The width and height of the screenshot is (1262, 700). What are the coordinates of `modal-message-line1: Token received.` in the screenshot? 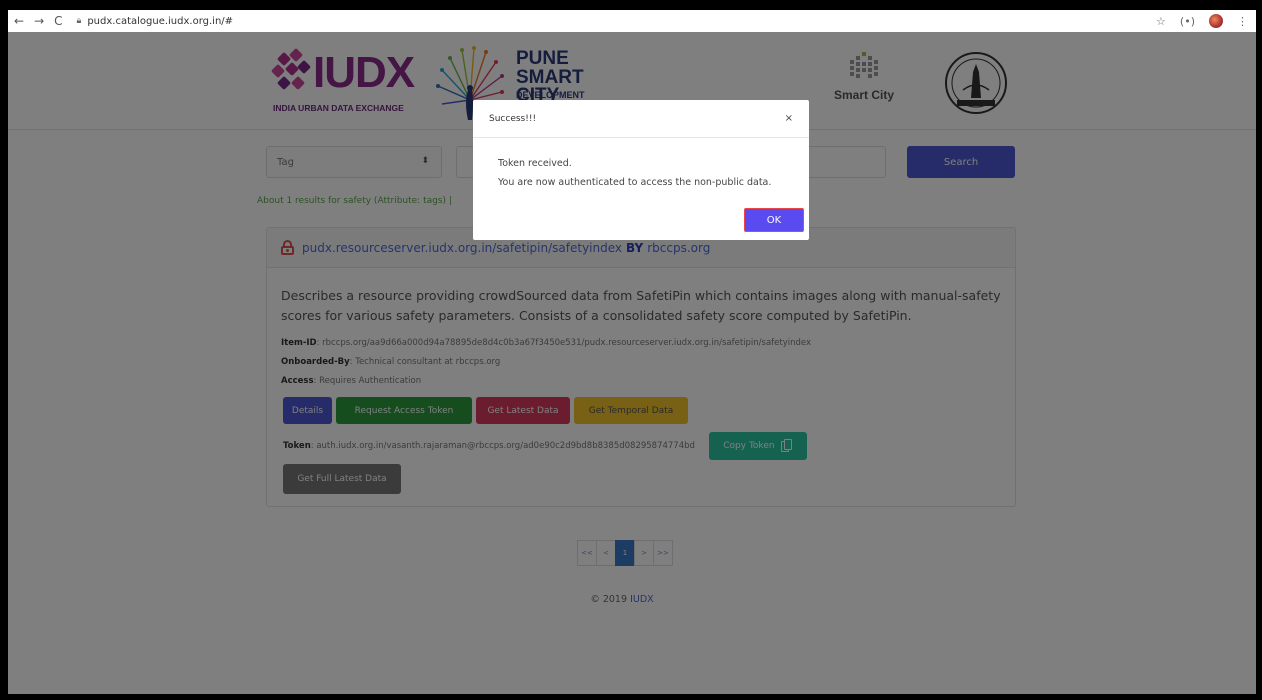 It's located at (535, 163).